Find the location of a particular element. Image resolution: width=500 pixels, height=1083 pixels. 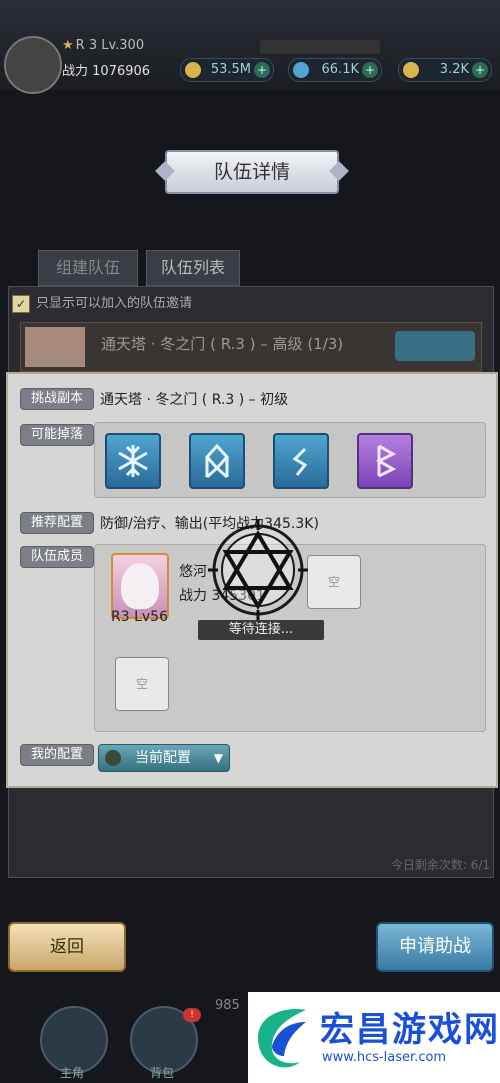

blue-gem-icon is located at coordinates (301, 70).